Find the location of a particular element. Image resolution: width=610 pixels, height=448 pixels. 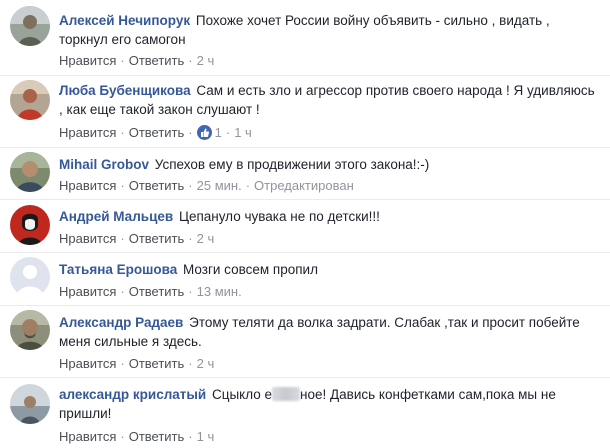

comment-author: Андрей Мальцев is located at coordinates (116, 216).